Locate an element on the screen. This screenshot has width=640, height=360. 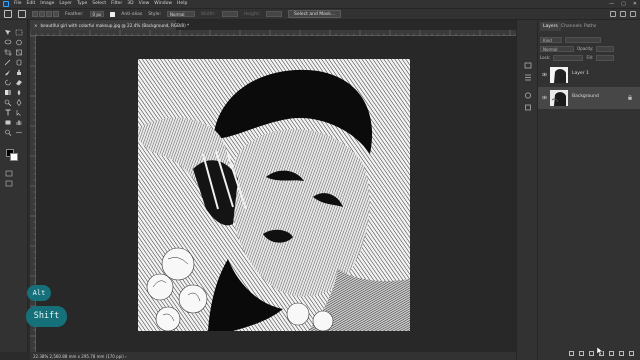
width-input is located at coordinates (229, 14).